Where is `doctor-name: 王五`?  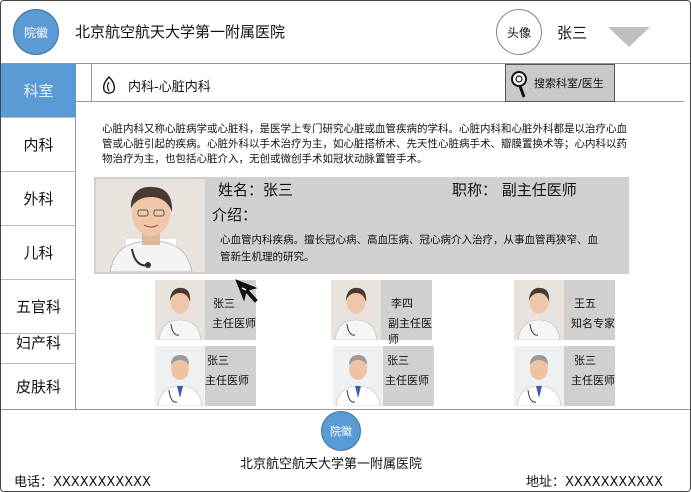 doctor-name: 王五 is located at coordinates (585, 303).